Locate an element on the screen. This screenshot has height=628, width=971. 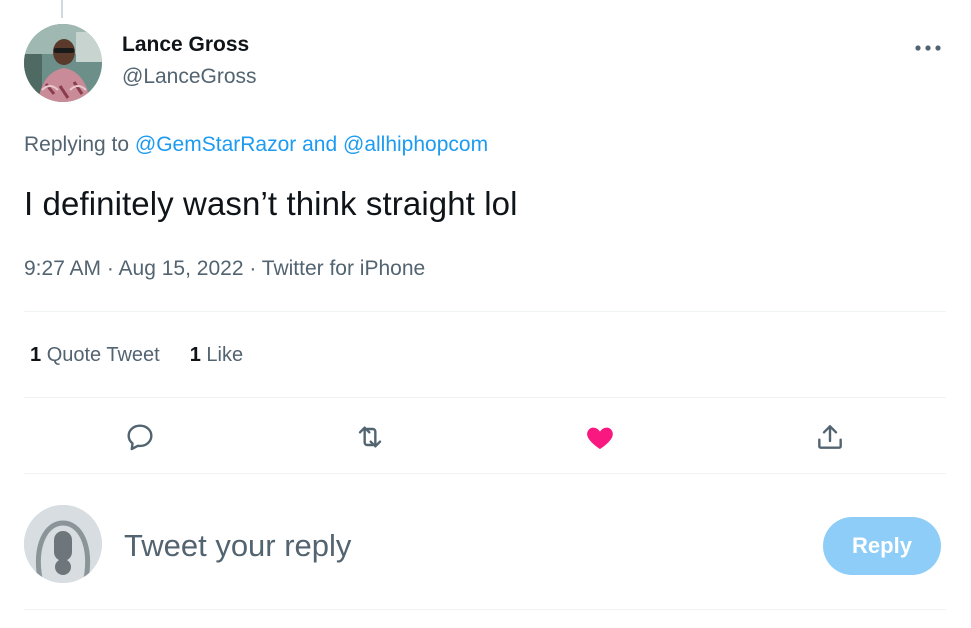
thread-connector-line is located at coordinates (62, 9).